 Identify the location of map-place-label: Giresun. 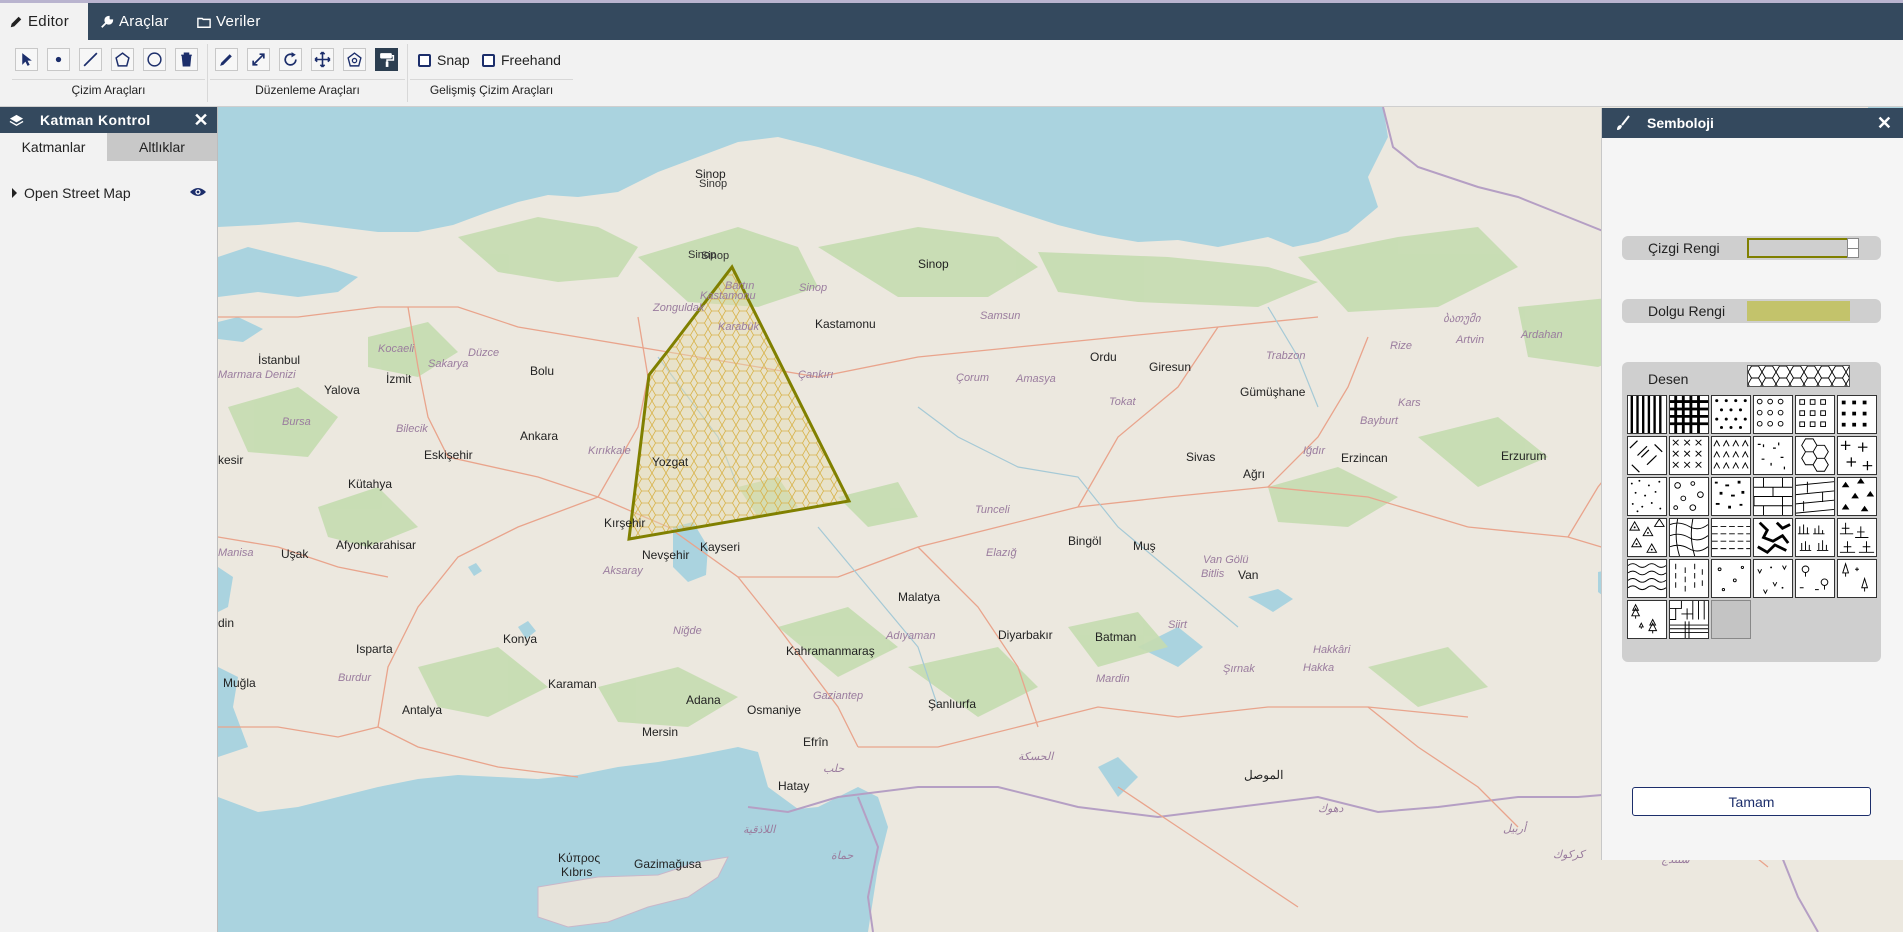
(1170, 367).